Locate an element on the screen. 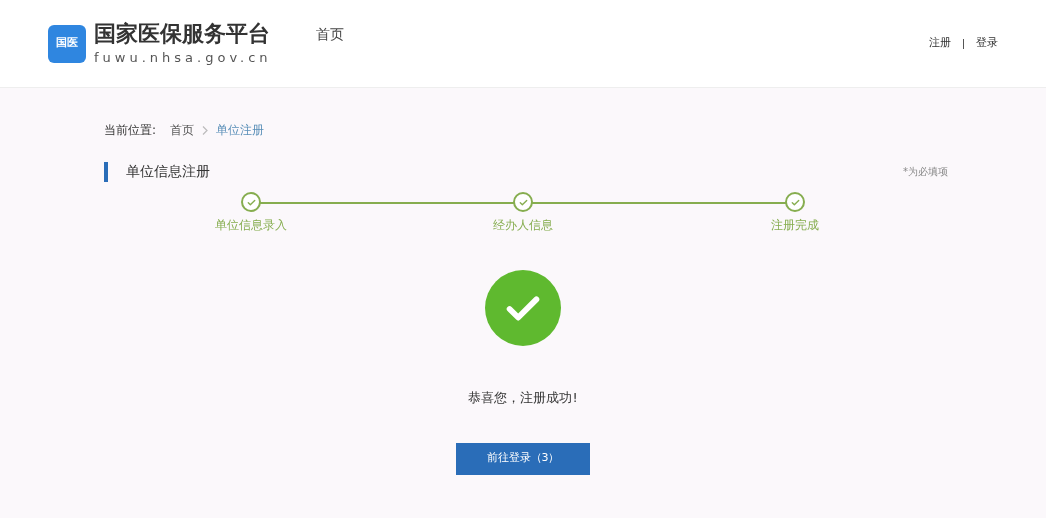  login-button: 前往登录（3） is located at coordinates (523, 458).